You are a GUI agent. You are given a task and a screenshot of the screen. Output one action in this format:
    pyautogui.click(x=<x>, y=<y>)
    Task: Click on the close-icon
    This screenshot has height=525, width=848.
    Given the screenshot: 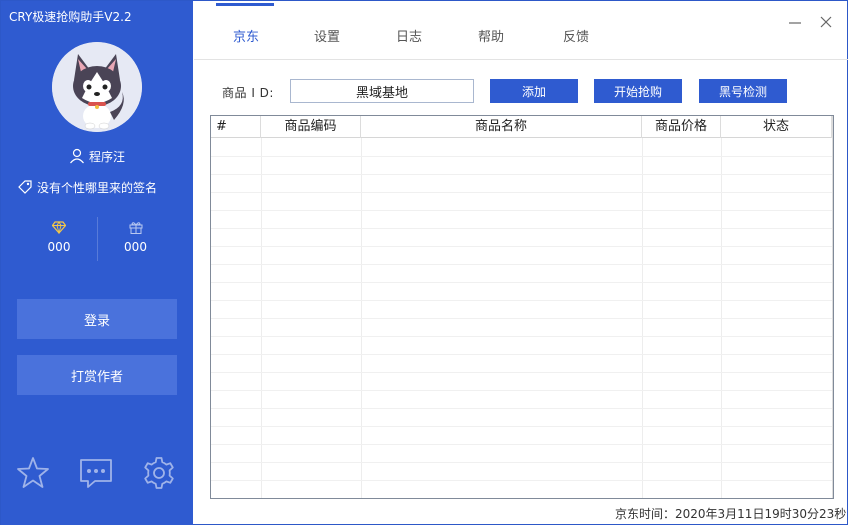 What is the action you would take?
    pyautogui.click(x=826, y=22)
    